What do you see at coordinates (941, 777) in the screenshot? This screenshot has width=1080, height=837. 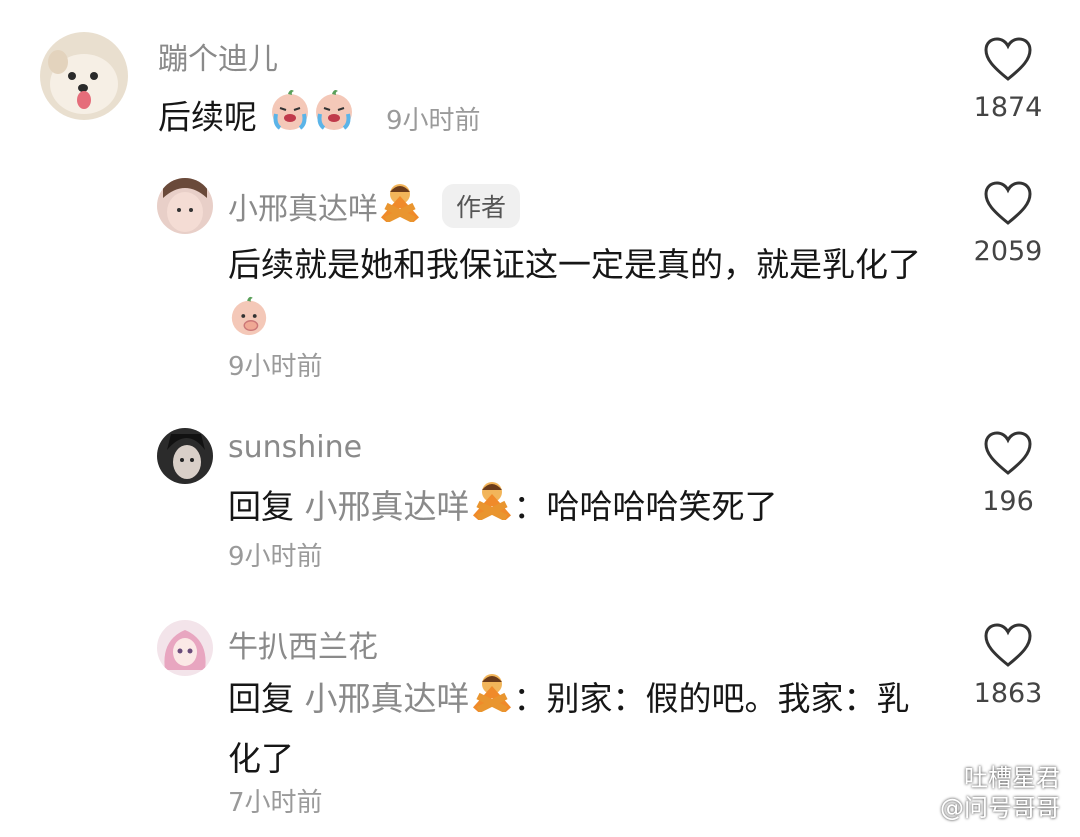 I see `wechat-icon` at bounding box center [941, 777].